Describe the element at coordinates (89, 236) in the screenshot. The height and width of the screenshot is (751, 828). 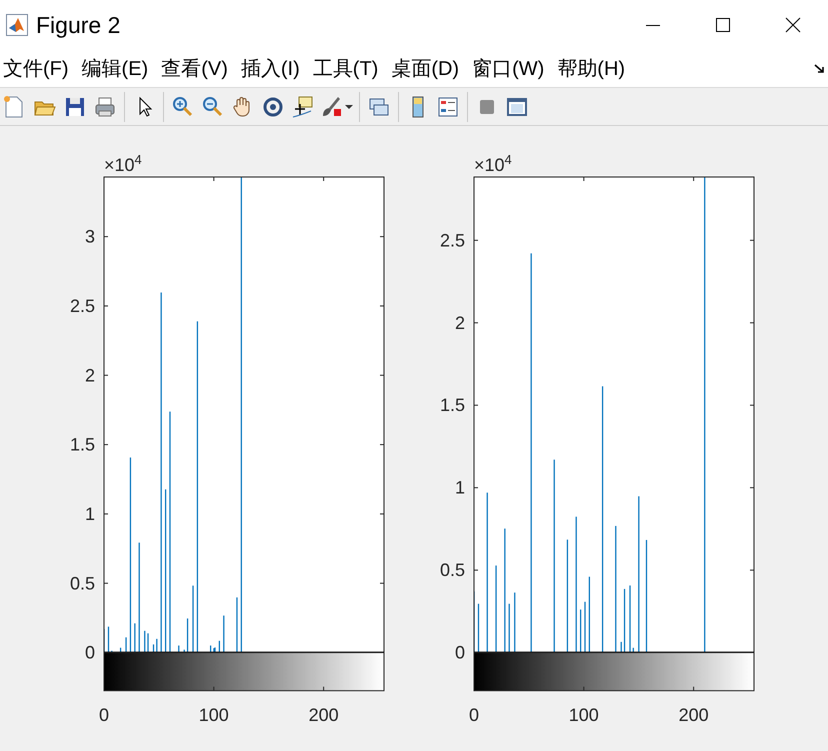
I see `y-tick-label: 3` at that location.